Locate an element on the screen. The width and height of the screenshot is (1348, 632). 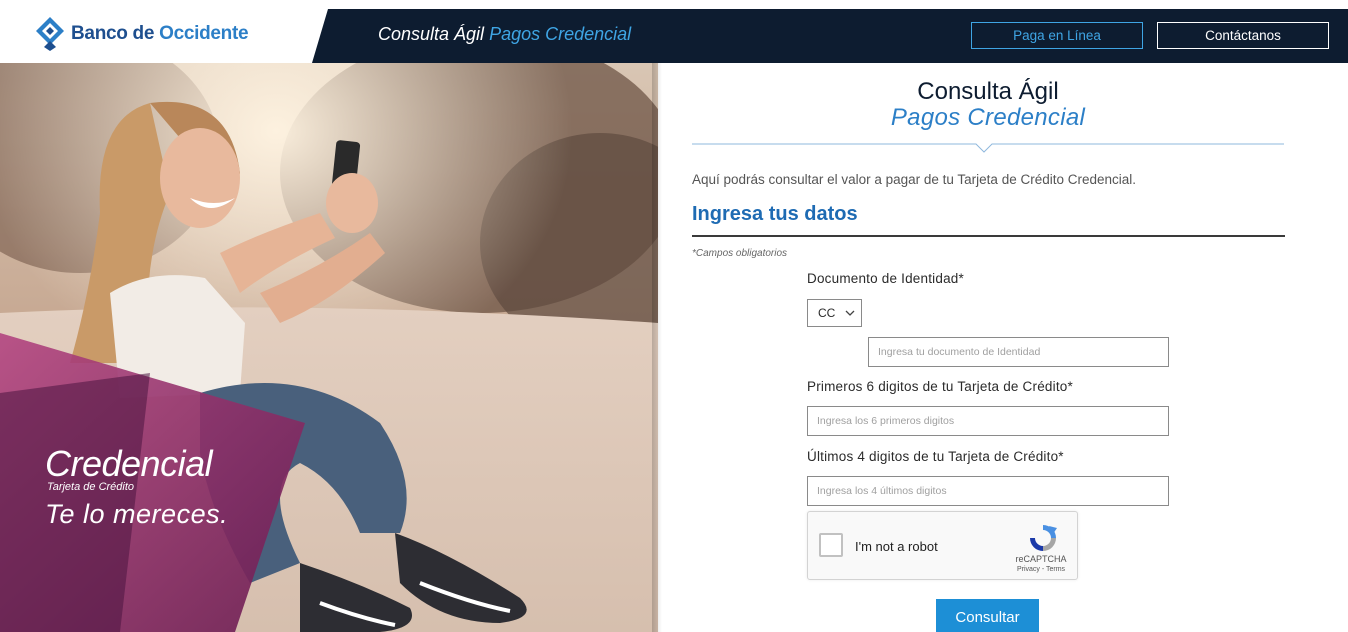
submit-button: Consultar is located at coordinates (987, 615).